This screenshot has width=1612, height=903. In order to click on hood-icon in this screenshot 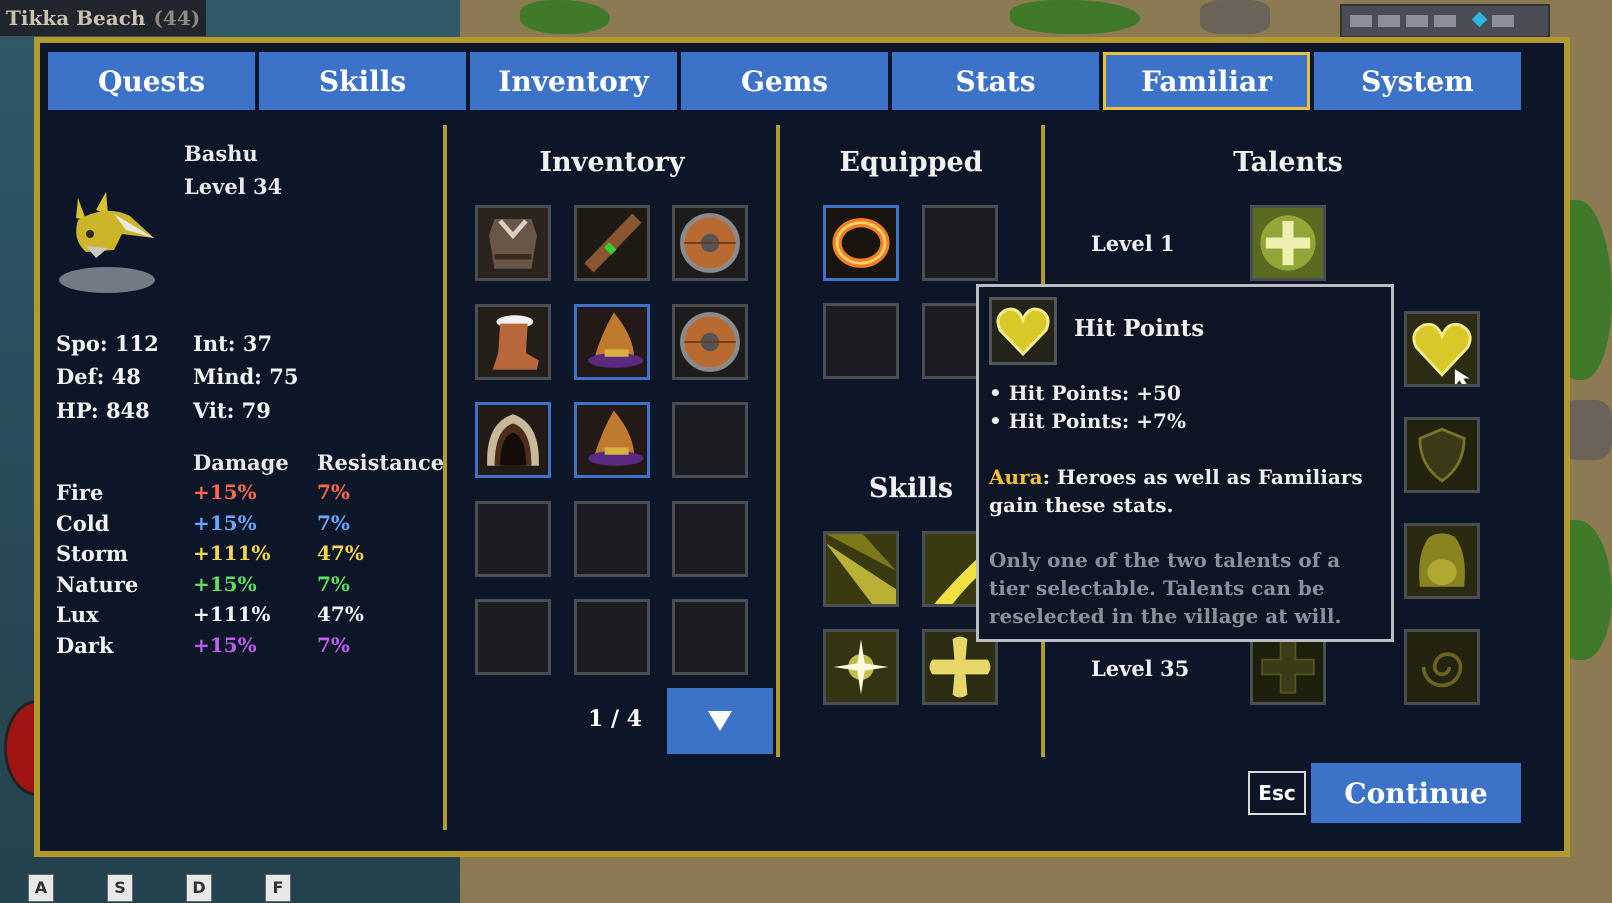, I will do `click(513, 440)`.